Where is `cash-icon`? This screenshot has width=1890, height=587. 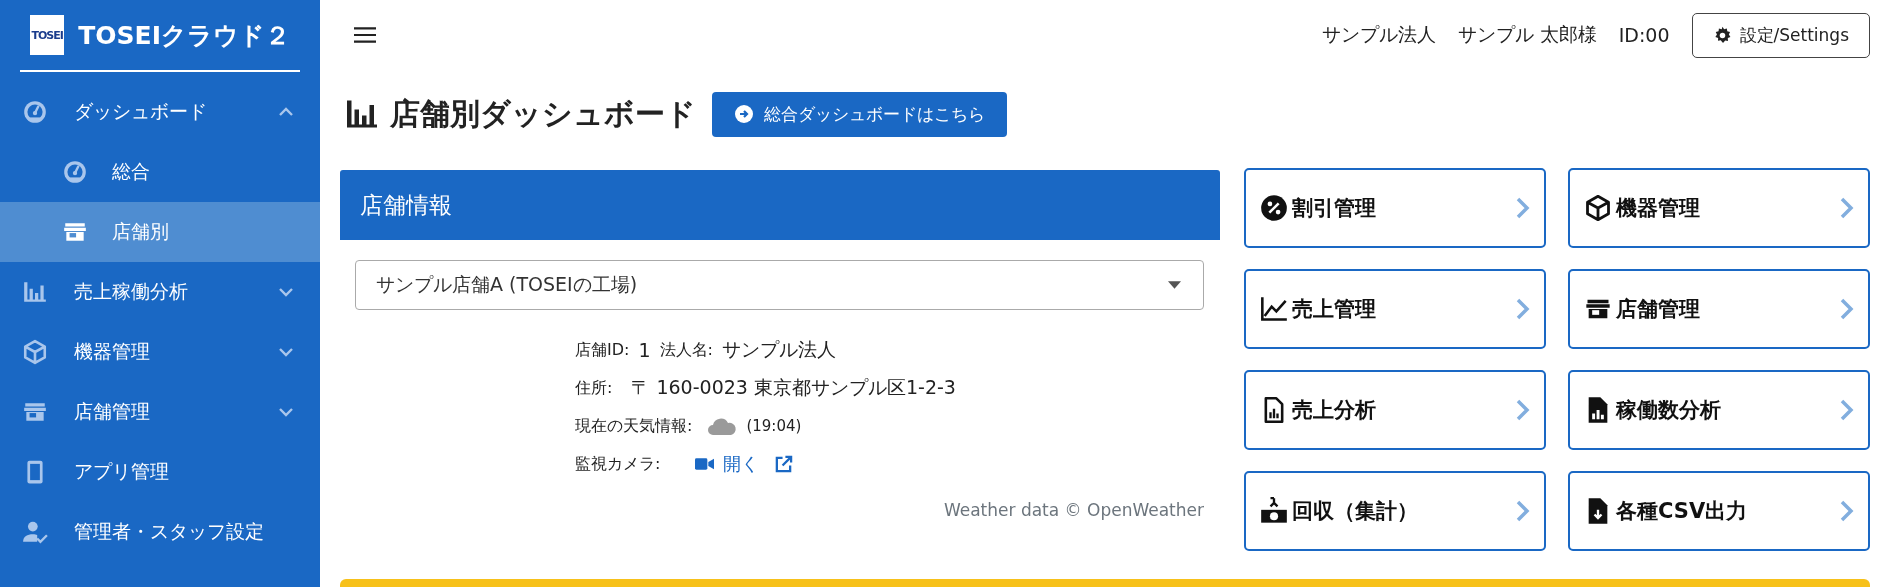
cash-icon is located at coordinates (1274, 511).